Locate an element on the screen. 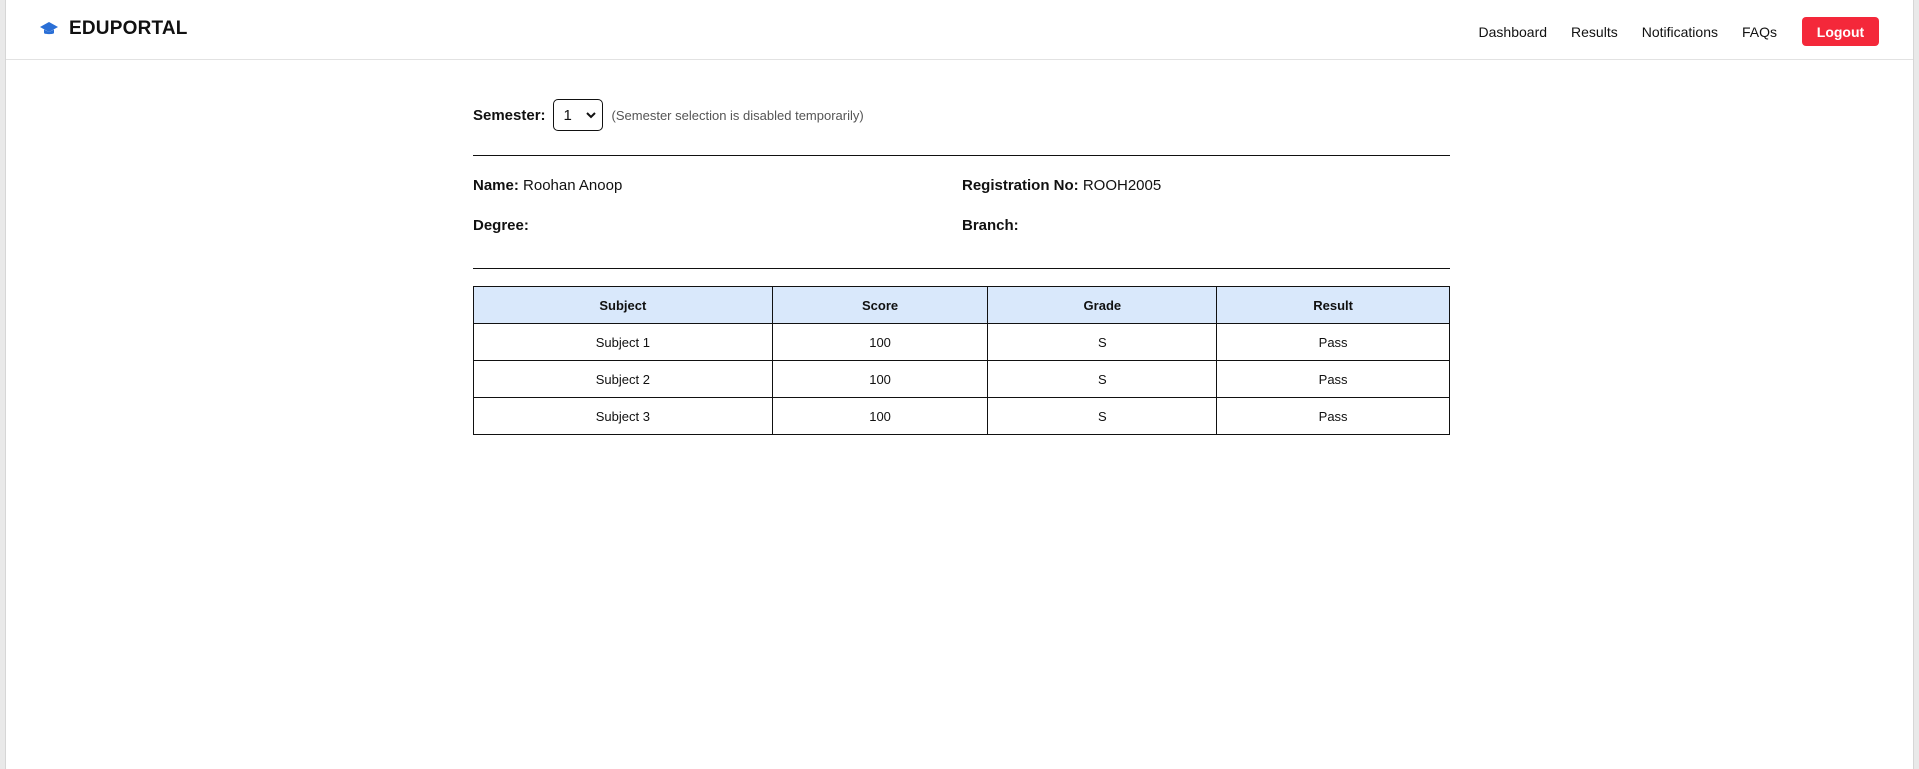 The height and width of the screenshot is (769, 1919). column-header-grade: Grade is located at coordinates (1102, 305).